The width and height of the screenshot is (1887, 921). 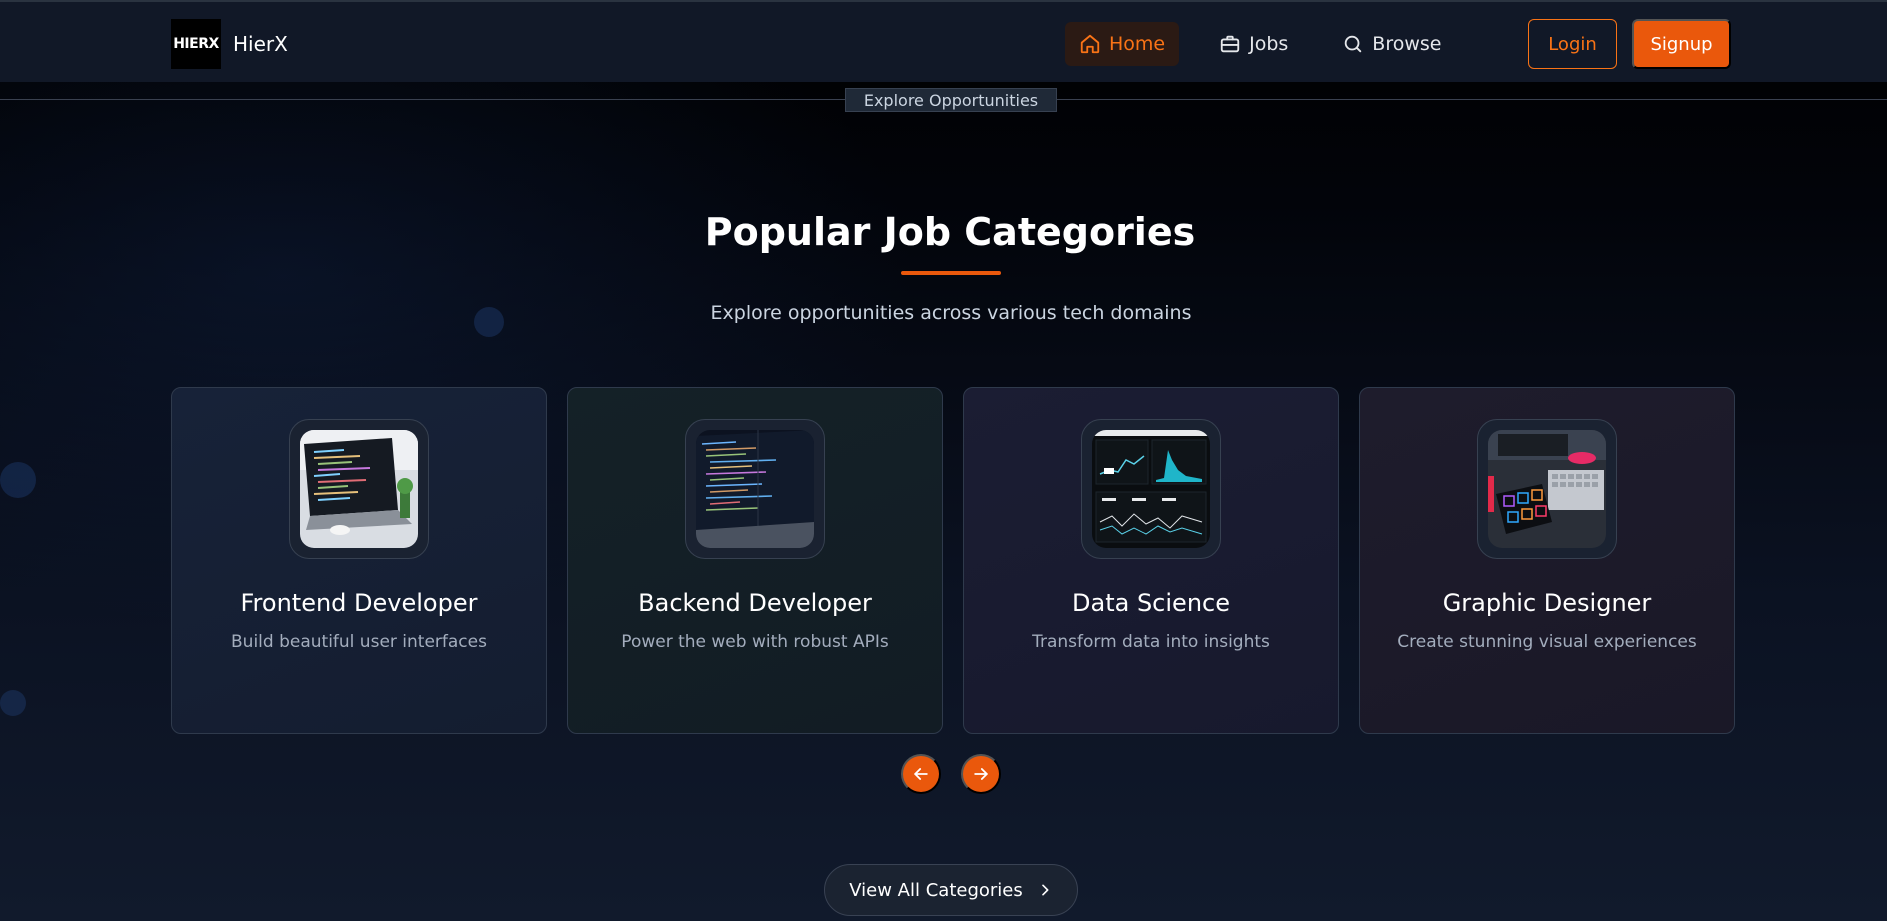 I want to click on search-icon, so click(x=1353, y=44).